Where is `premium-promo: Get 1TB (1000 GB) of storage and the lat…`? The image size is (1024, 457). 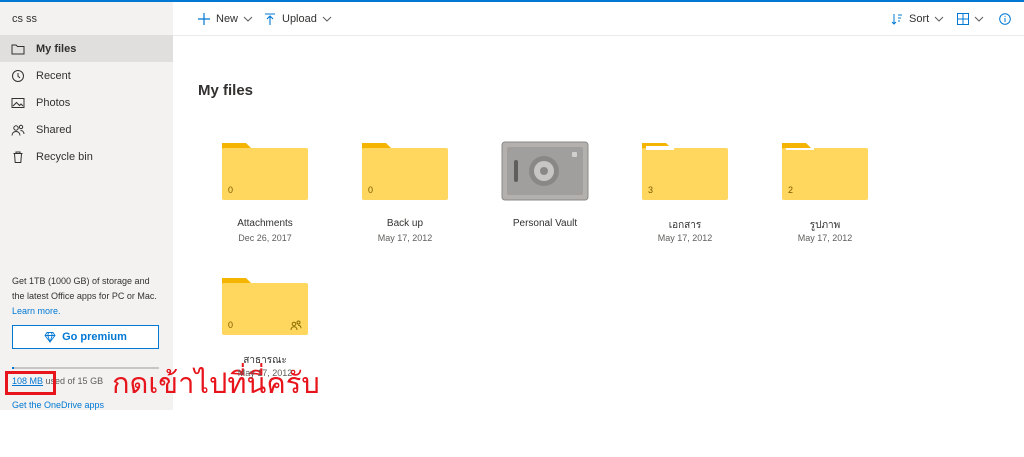
premium-promo: Get 1TB (1000 GB) of storage and the lat… is located at coordinates (88, 296).